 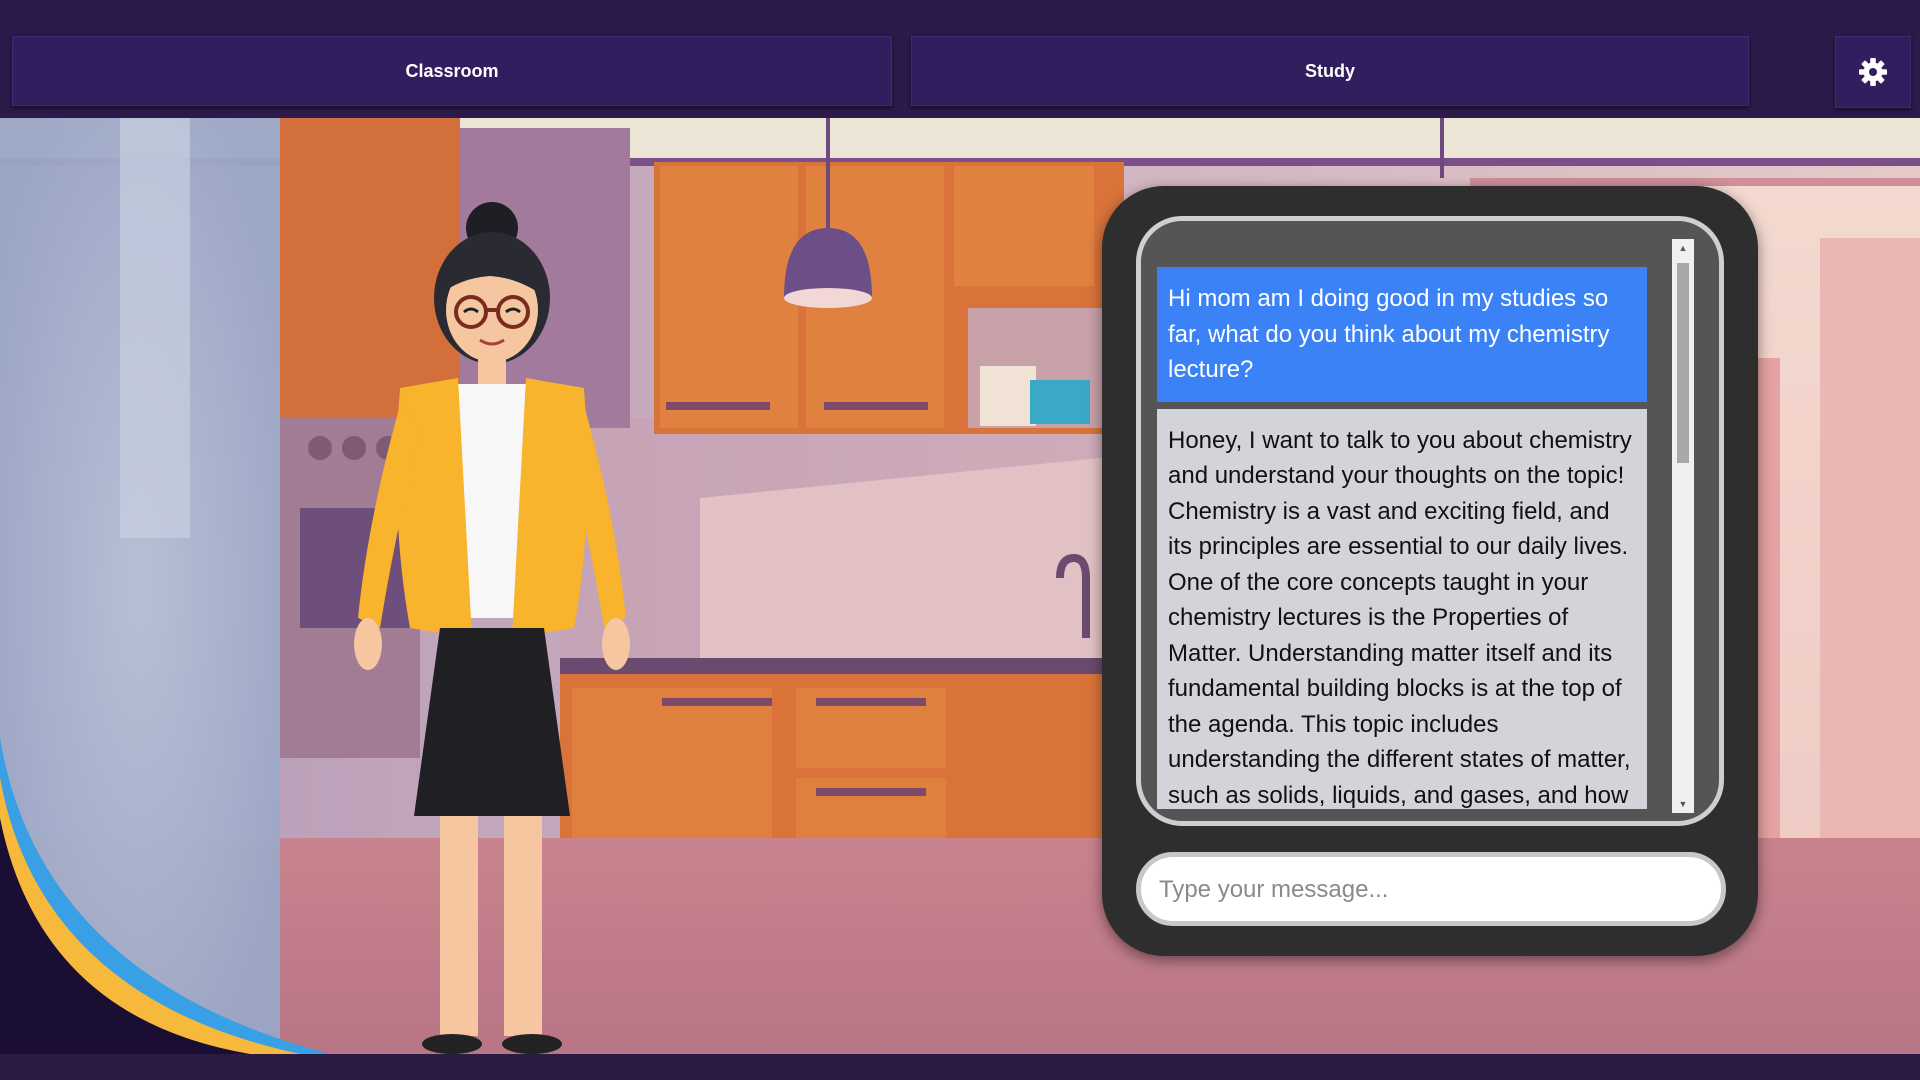 What do you see at coordinates (960, 1067) in the screenshot?
I see `bottom-bar` at bounding box center [960, 1067].